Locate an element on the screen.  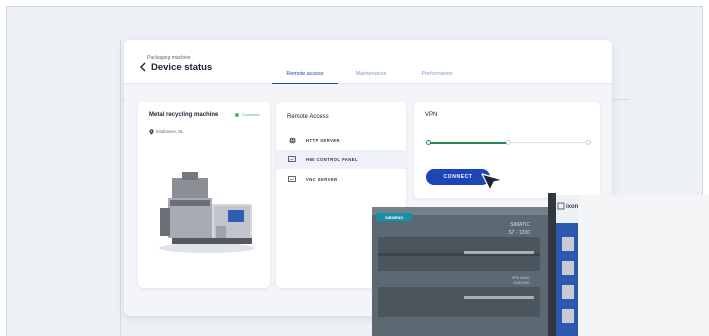
vpn-title: VPN is located at coordinates (431, 115).